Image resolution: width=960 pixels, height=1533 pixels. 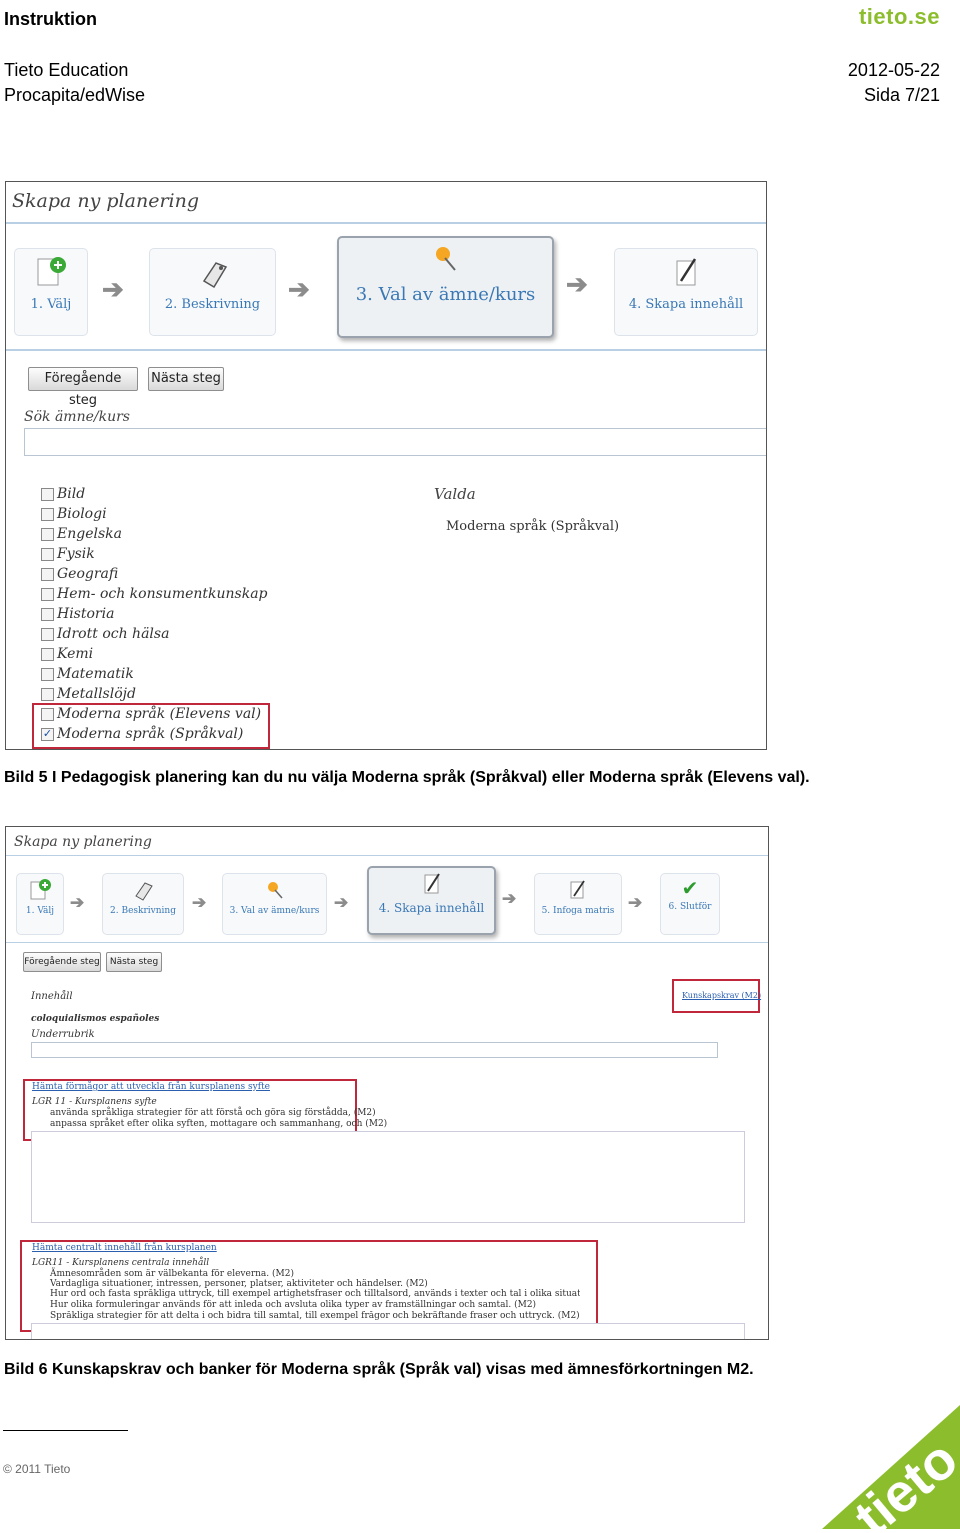 I want to click on shot1-title: Skapa ny planering, so click(x=106, y=201).